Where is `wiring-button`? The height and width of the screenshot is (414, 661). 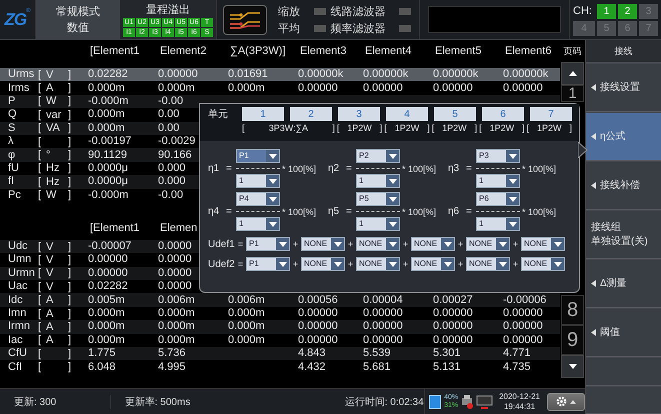
wiring-button is located at coordinates (244, 19).